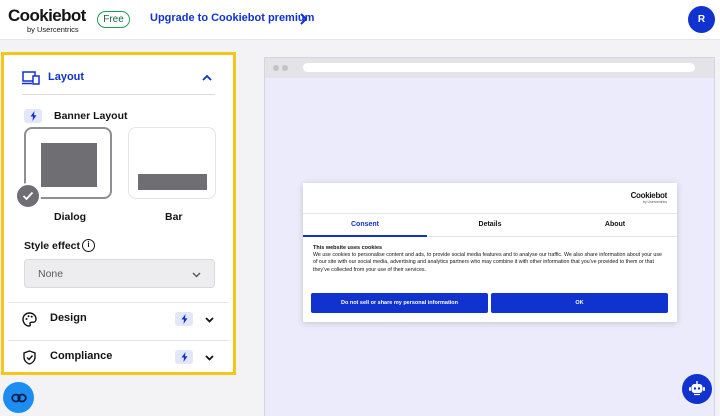  I want to click on dialog-logo-sub: by Usercentrics, so click(654, 202).